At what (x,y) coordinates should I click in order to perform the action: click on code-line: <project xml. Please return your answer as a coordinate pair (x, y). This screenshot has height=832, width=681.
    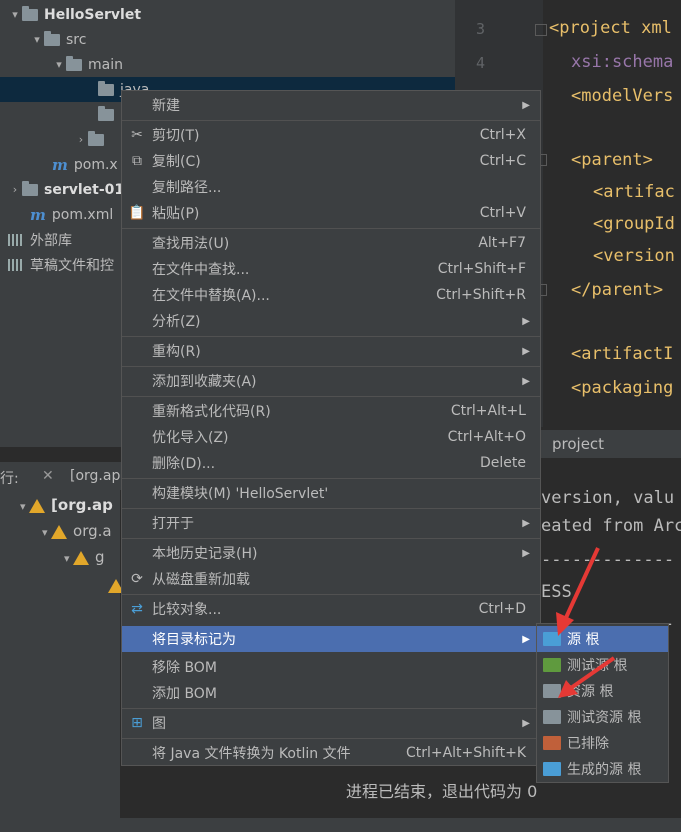
    Looking at the image, I should click on (610, 28).